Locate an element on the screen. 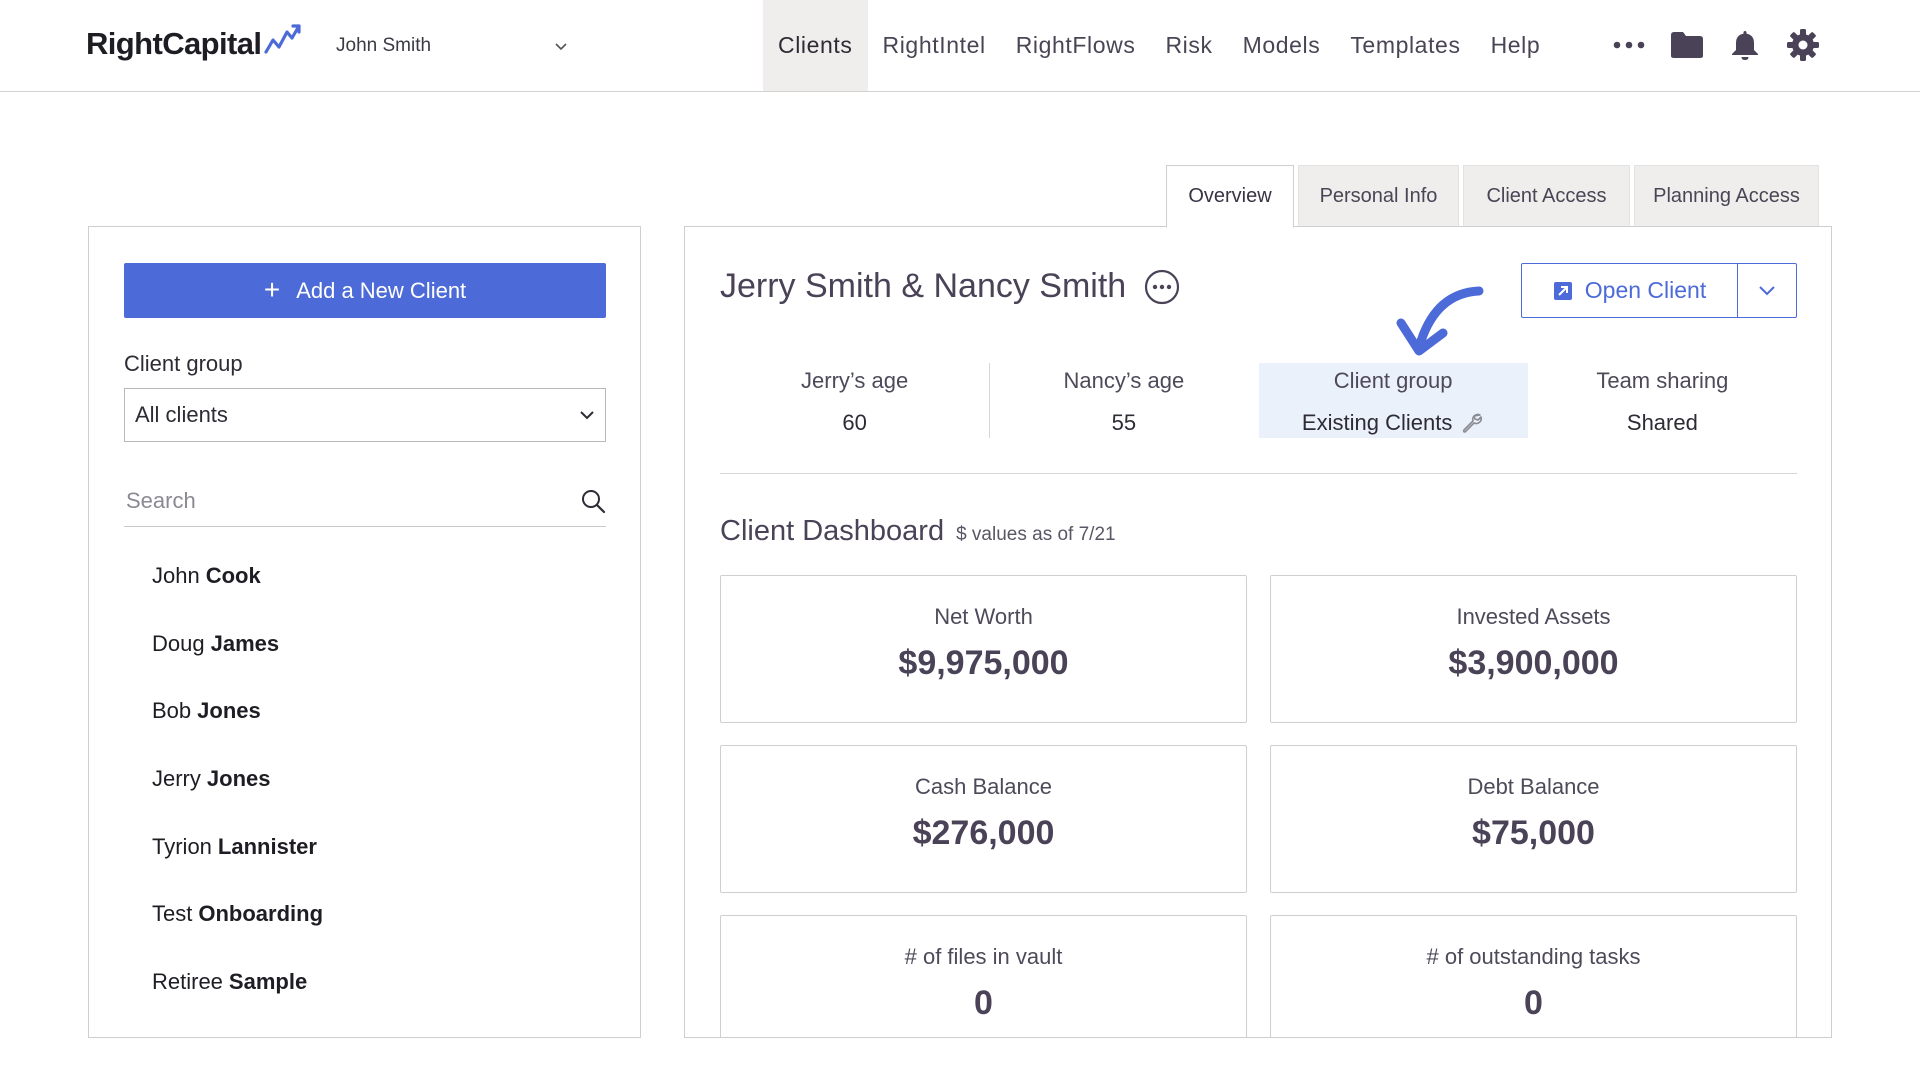 This screenshot has height=1078, width=1920. card-invested-assets: Invested Assets $3,900,000 is located at coordinates (1533, 649).